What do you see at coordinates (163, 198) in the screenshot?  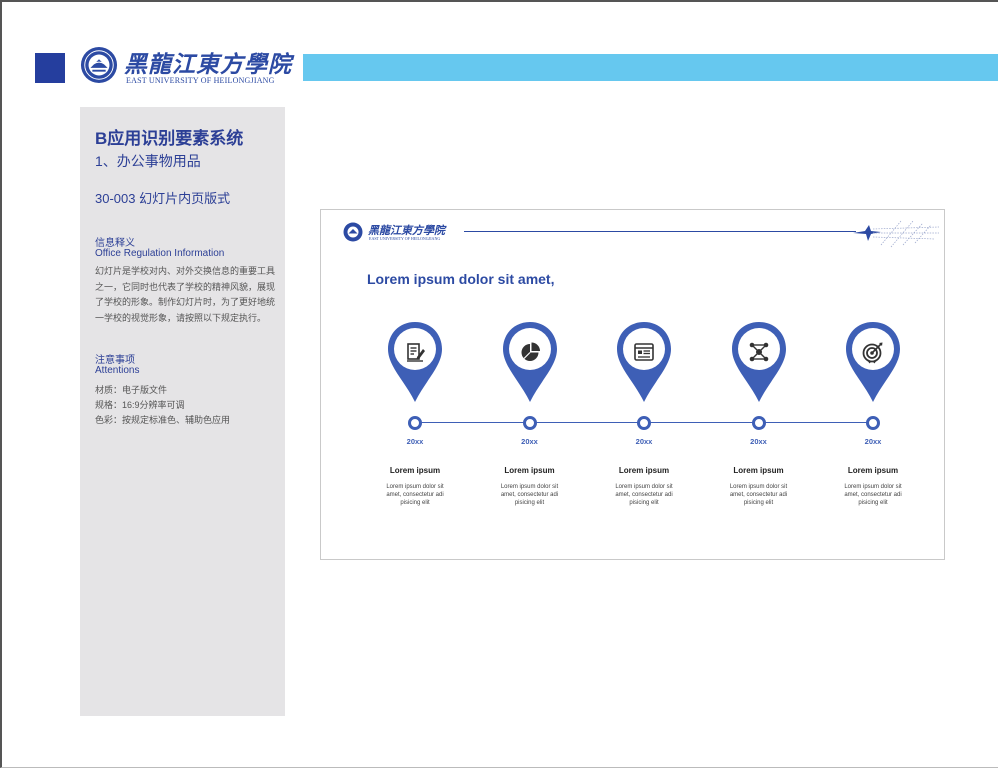 I see `item-code: 30-003 幻灯片内页版式` at bounding box center [163, 198].